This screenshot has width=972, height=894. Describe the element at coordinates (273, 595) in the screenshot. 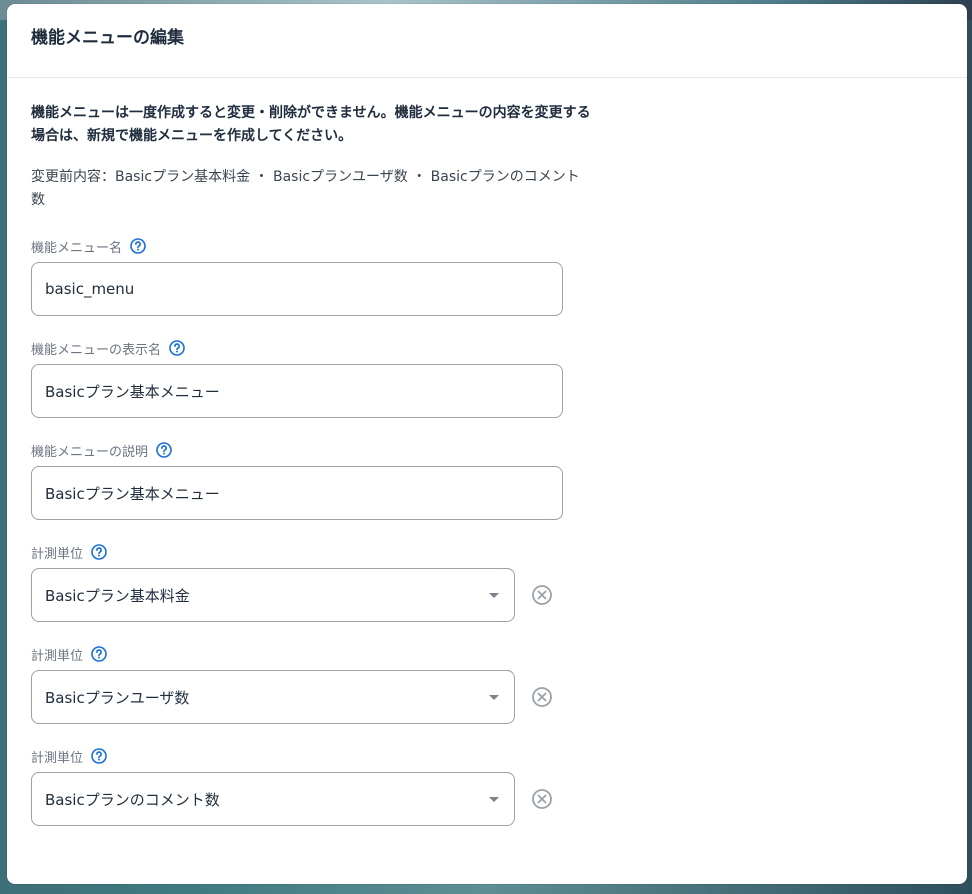

I see `unit-select: Basicプラン基本料金` at that location.